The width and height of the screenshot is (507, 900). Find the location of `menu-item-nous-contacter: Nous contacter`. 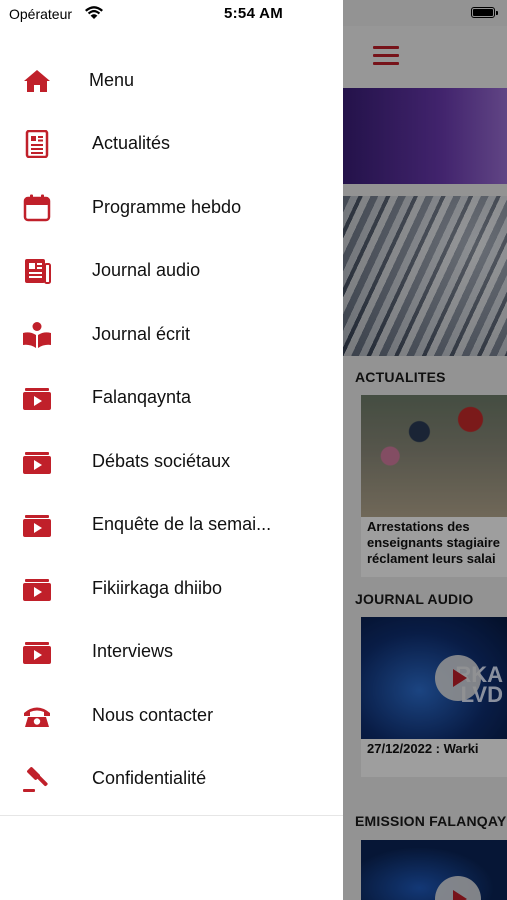

menu-item-nous-contacter: Nous contacter is located at coordinates (171, 716).